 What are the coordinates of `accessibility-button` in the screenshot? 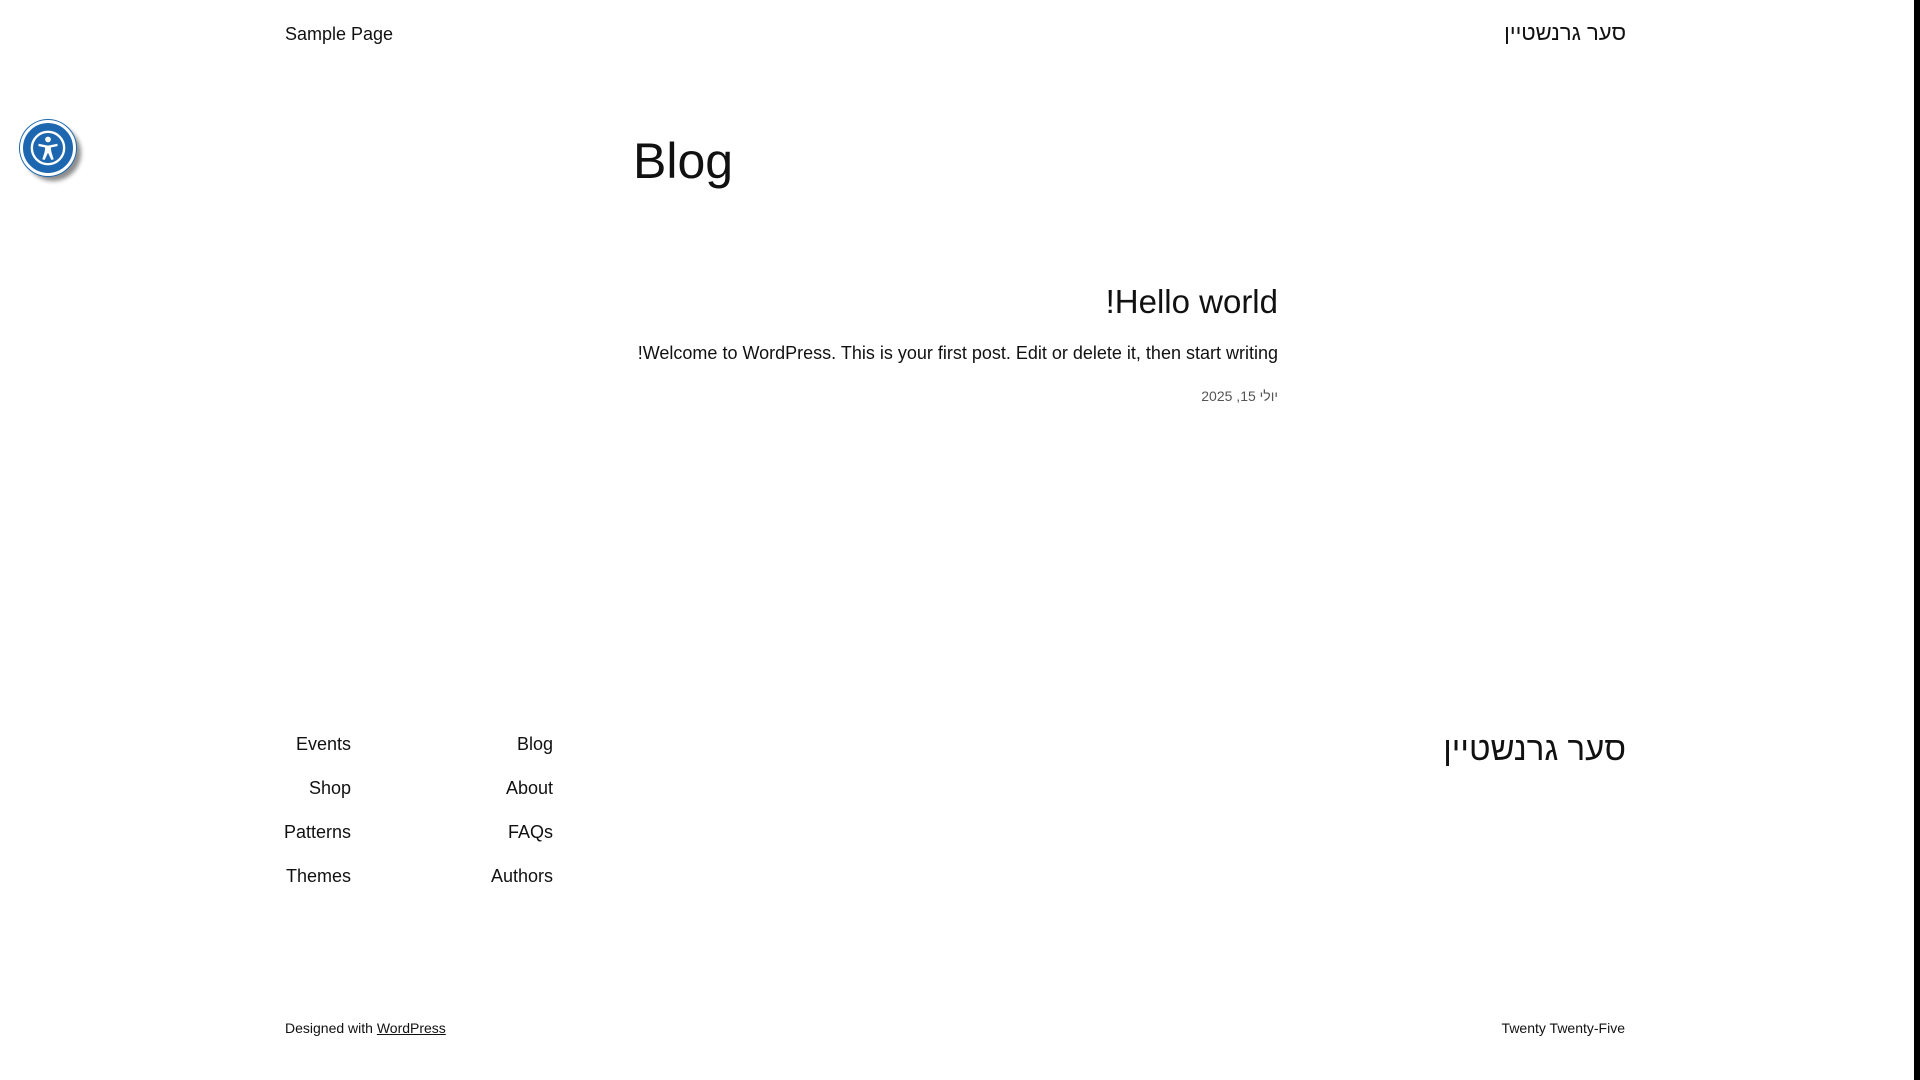 It's located at (48, 148).